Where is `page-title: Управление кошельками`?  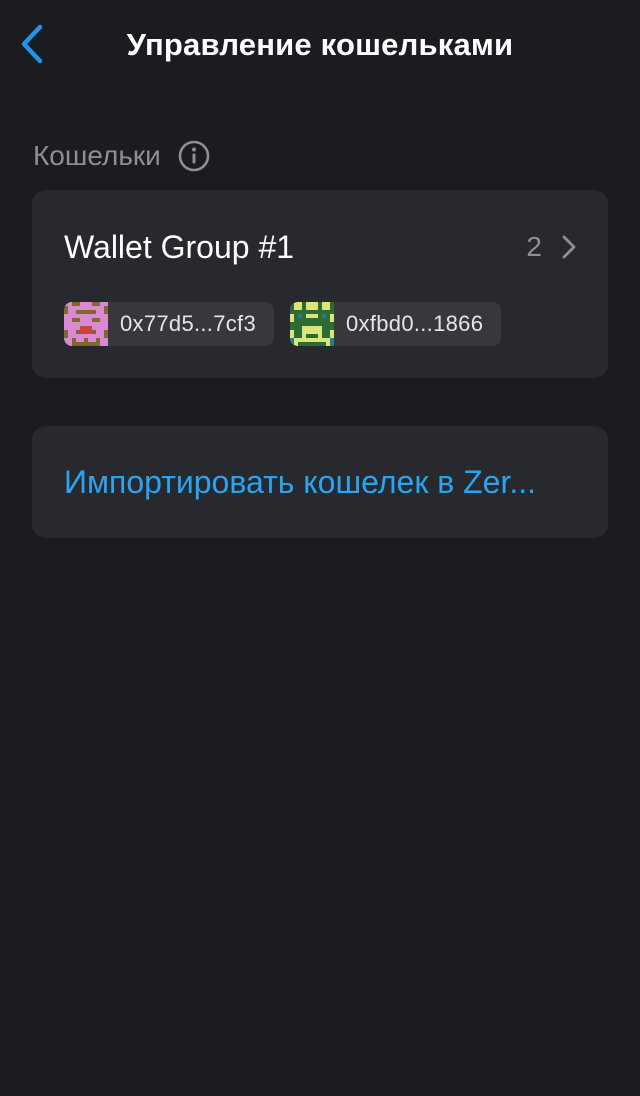
page-title: Управление кошельками is located at coordinates (320, 44).